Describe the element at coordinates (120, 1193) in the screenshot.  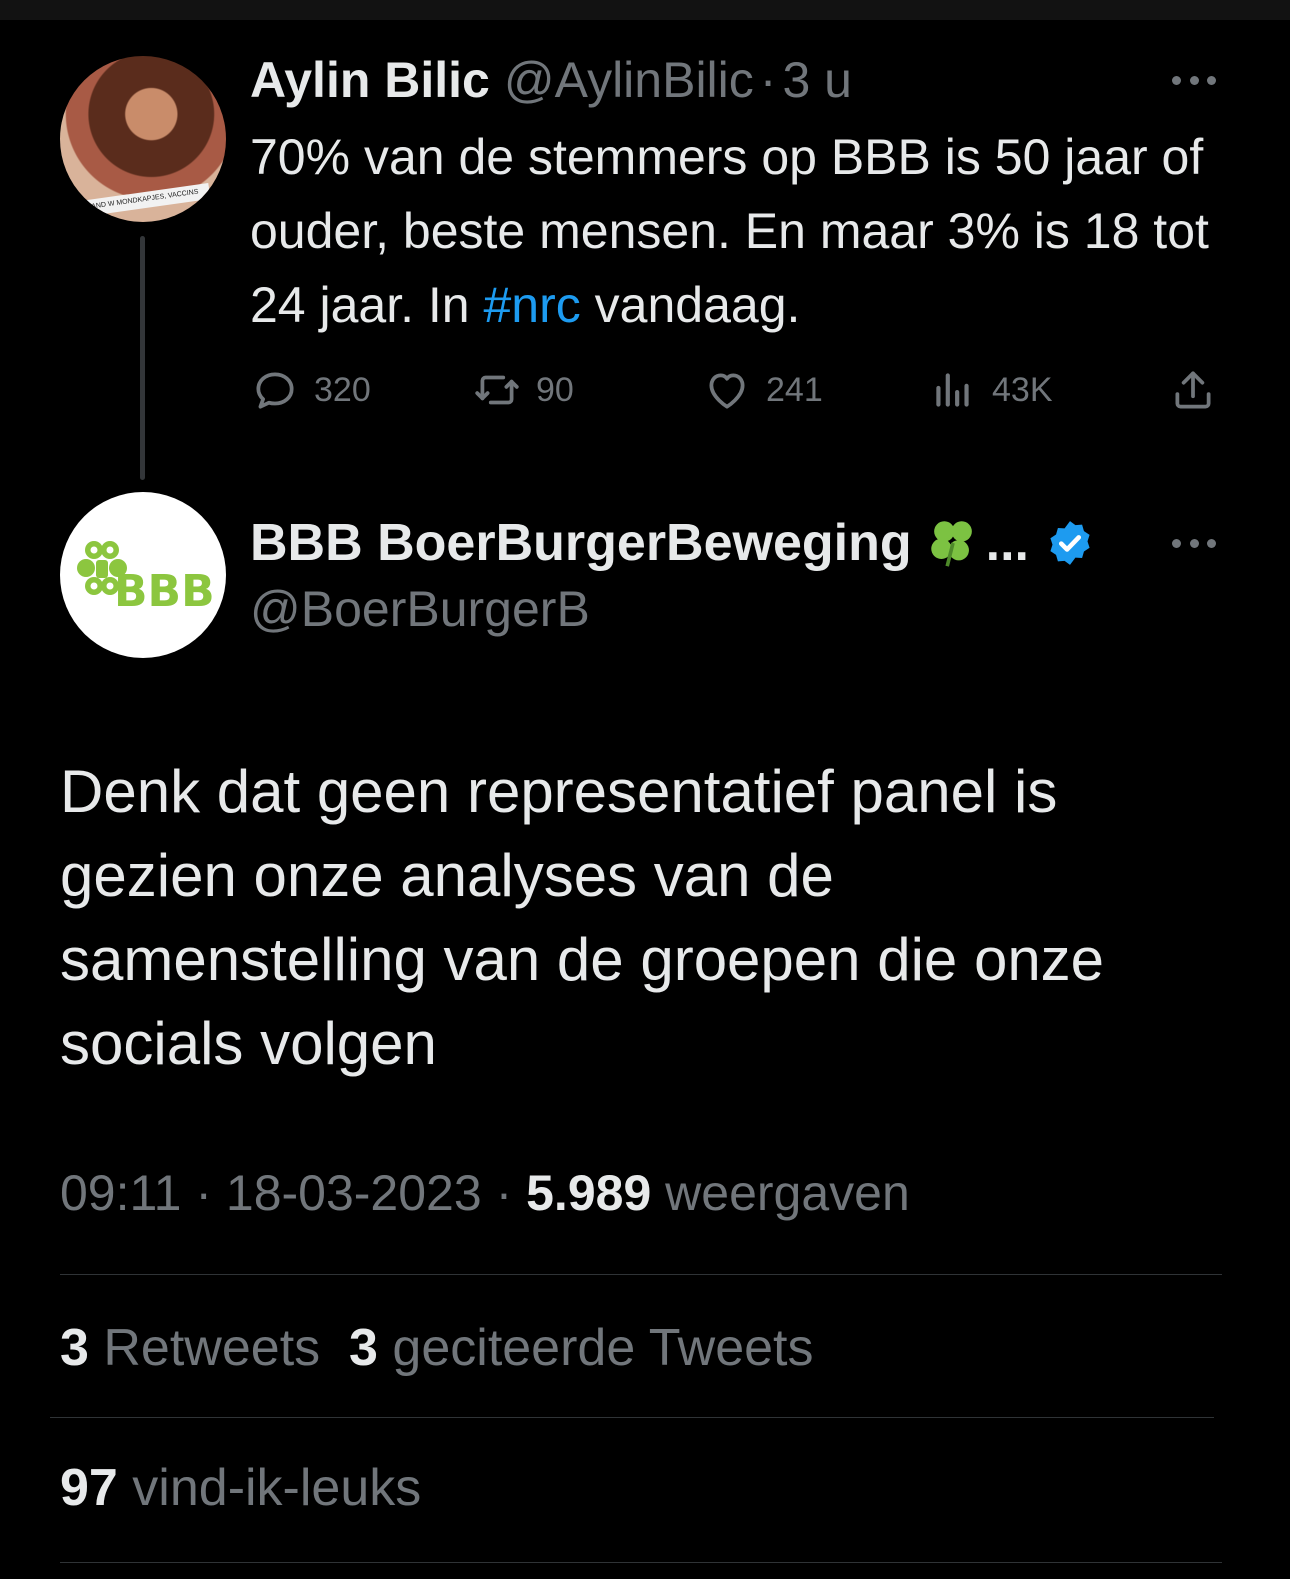
I see `tweet-time: 09:11` at that location.